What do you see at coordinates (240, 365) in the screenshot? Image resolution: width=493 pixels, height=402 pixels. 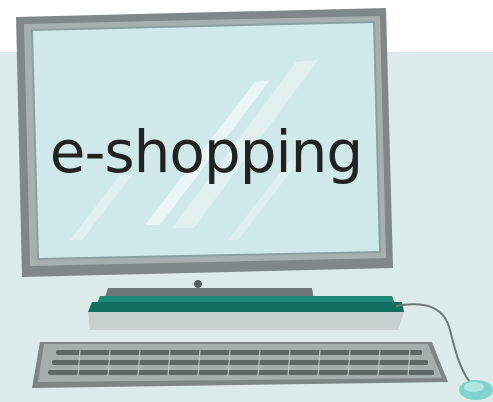 I see `keyboard-icon` at bounding box center [240, 365].